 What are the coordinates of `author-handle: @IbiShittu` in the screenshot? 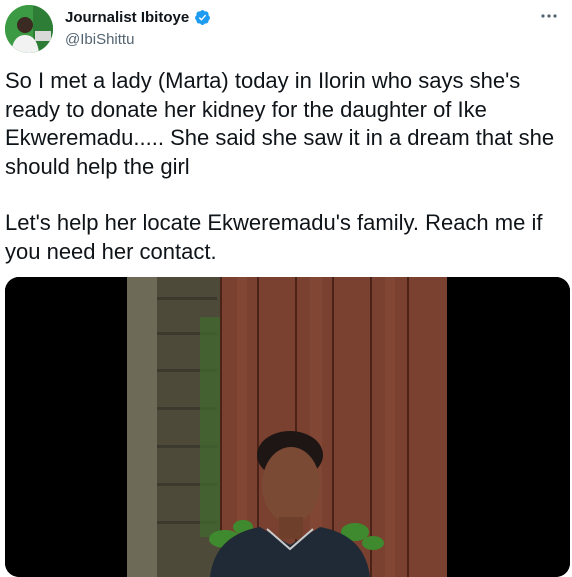 It's located at (99, 39).